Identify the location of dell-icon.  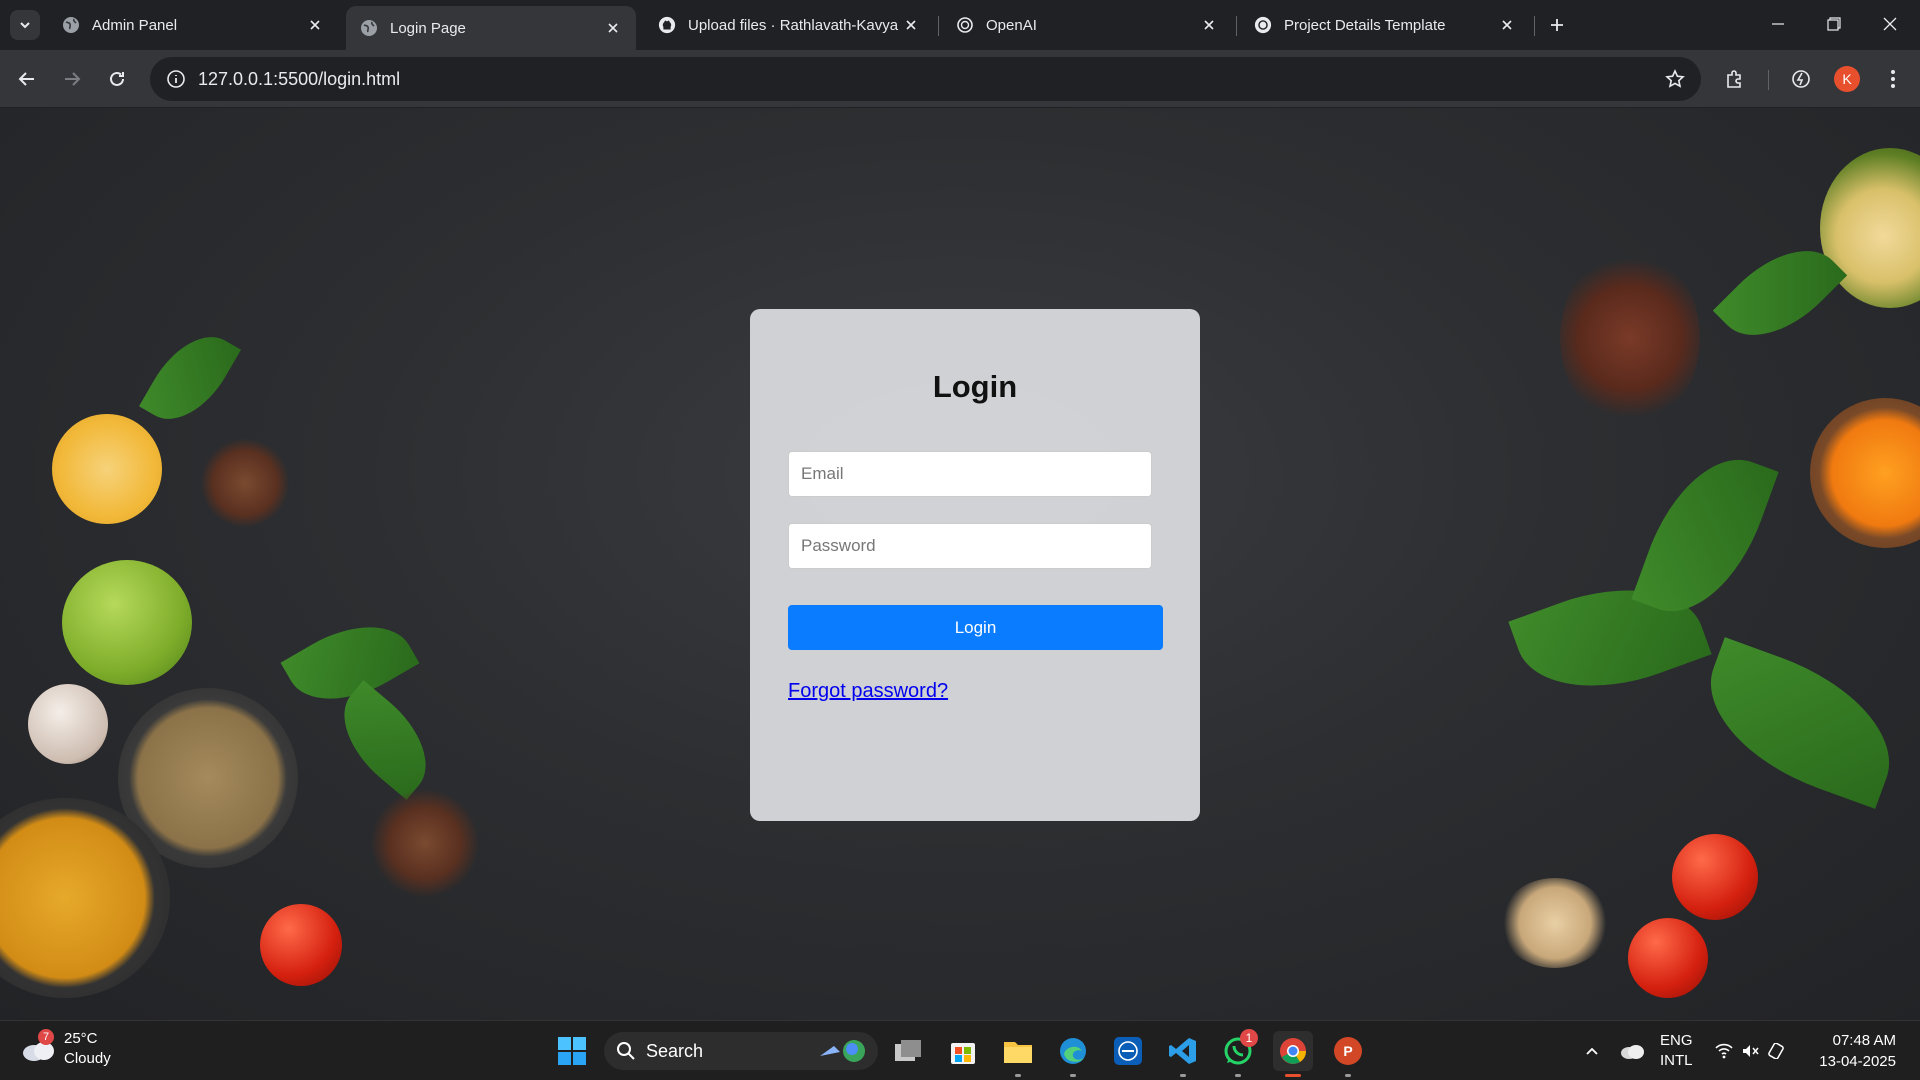
(1128, 1051).